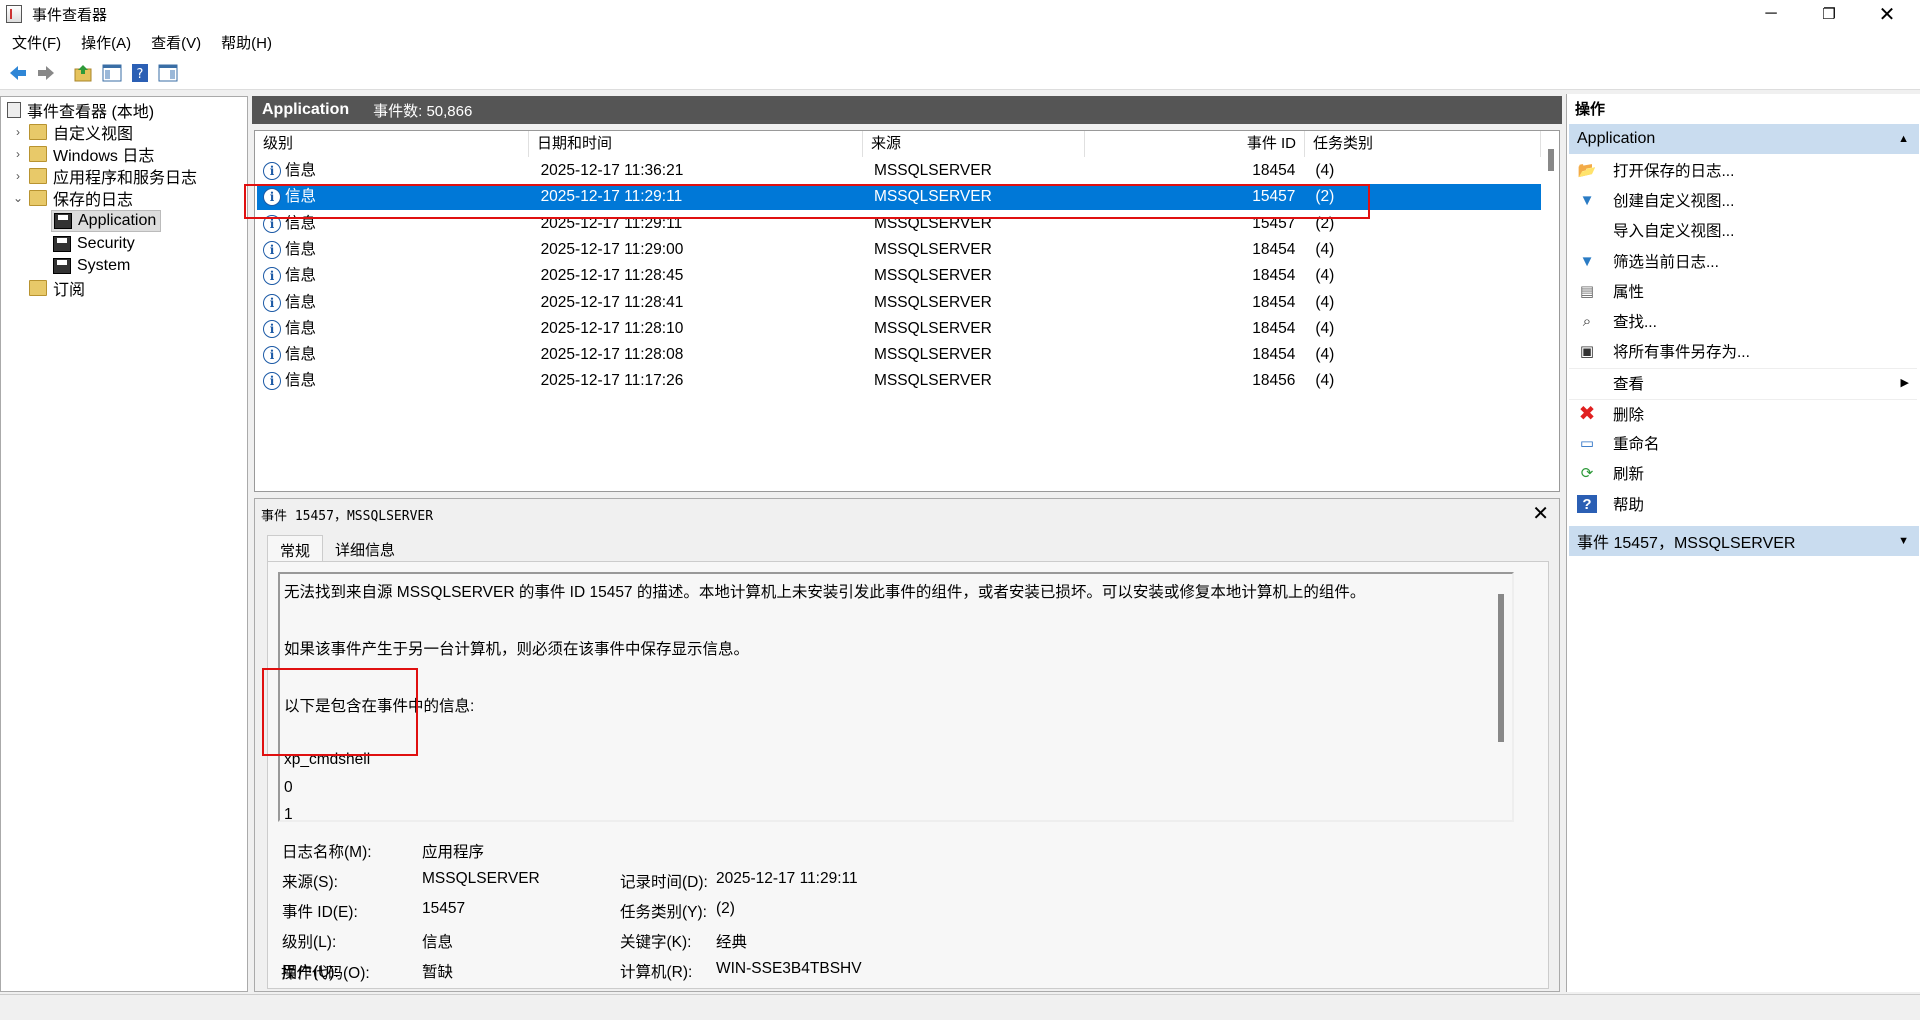 The image size is (1920, 1020). Describe the element at coordinates (38, 288) in the screenshot. I see `subscription-icon` at that location.